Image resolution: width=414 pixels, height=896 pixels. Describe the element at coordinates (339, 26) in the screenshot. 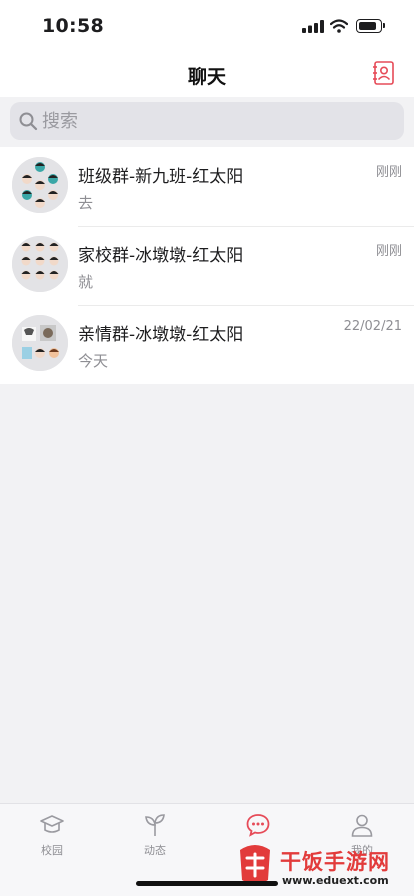

I see `wifi-icon` at that location.